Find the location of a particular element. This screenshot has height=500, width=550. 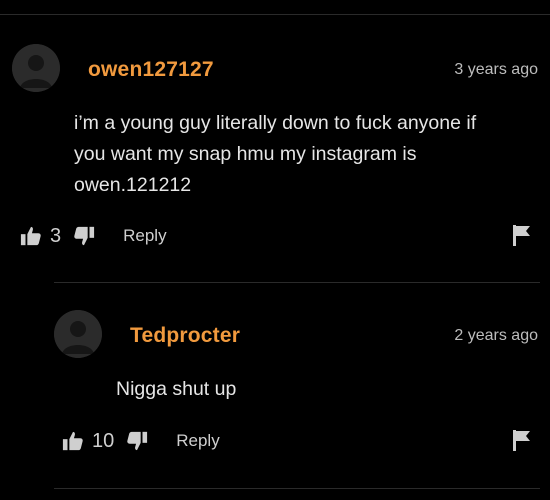

like-count: 10 is located at coordinates (103, 440).